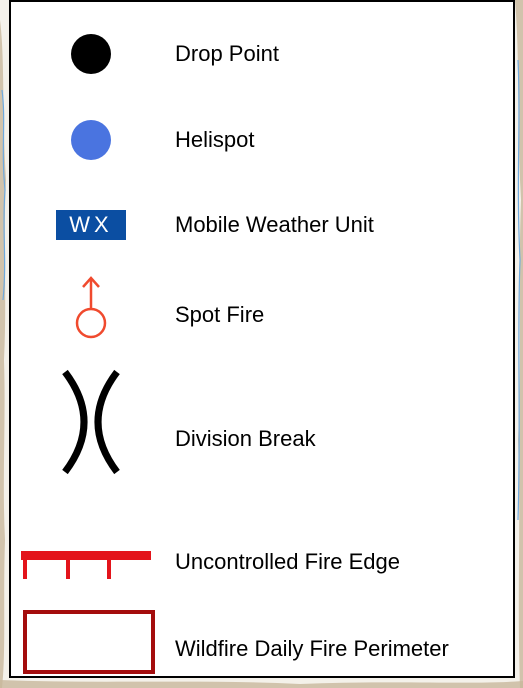 The width and height of the screenshot is (523, 688). Describe the element at coordinates (274, 224) in the screenshot. I see `mobile-weather-unit-label: Mobile Weather Unit` at that location.